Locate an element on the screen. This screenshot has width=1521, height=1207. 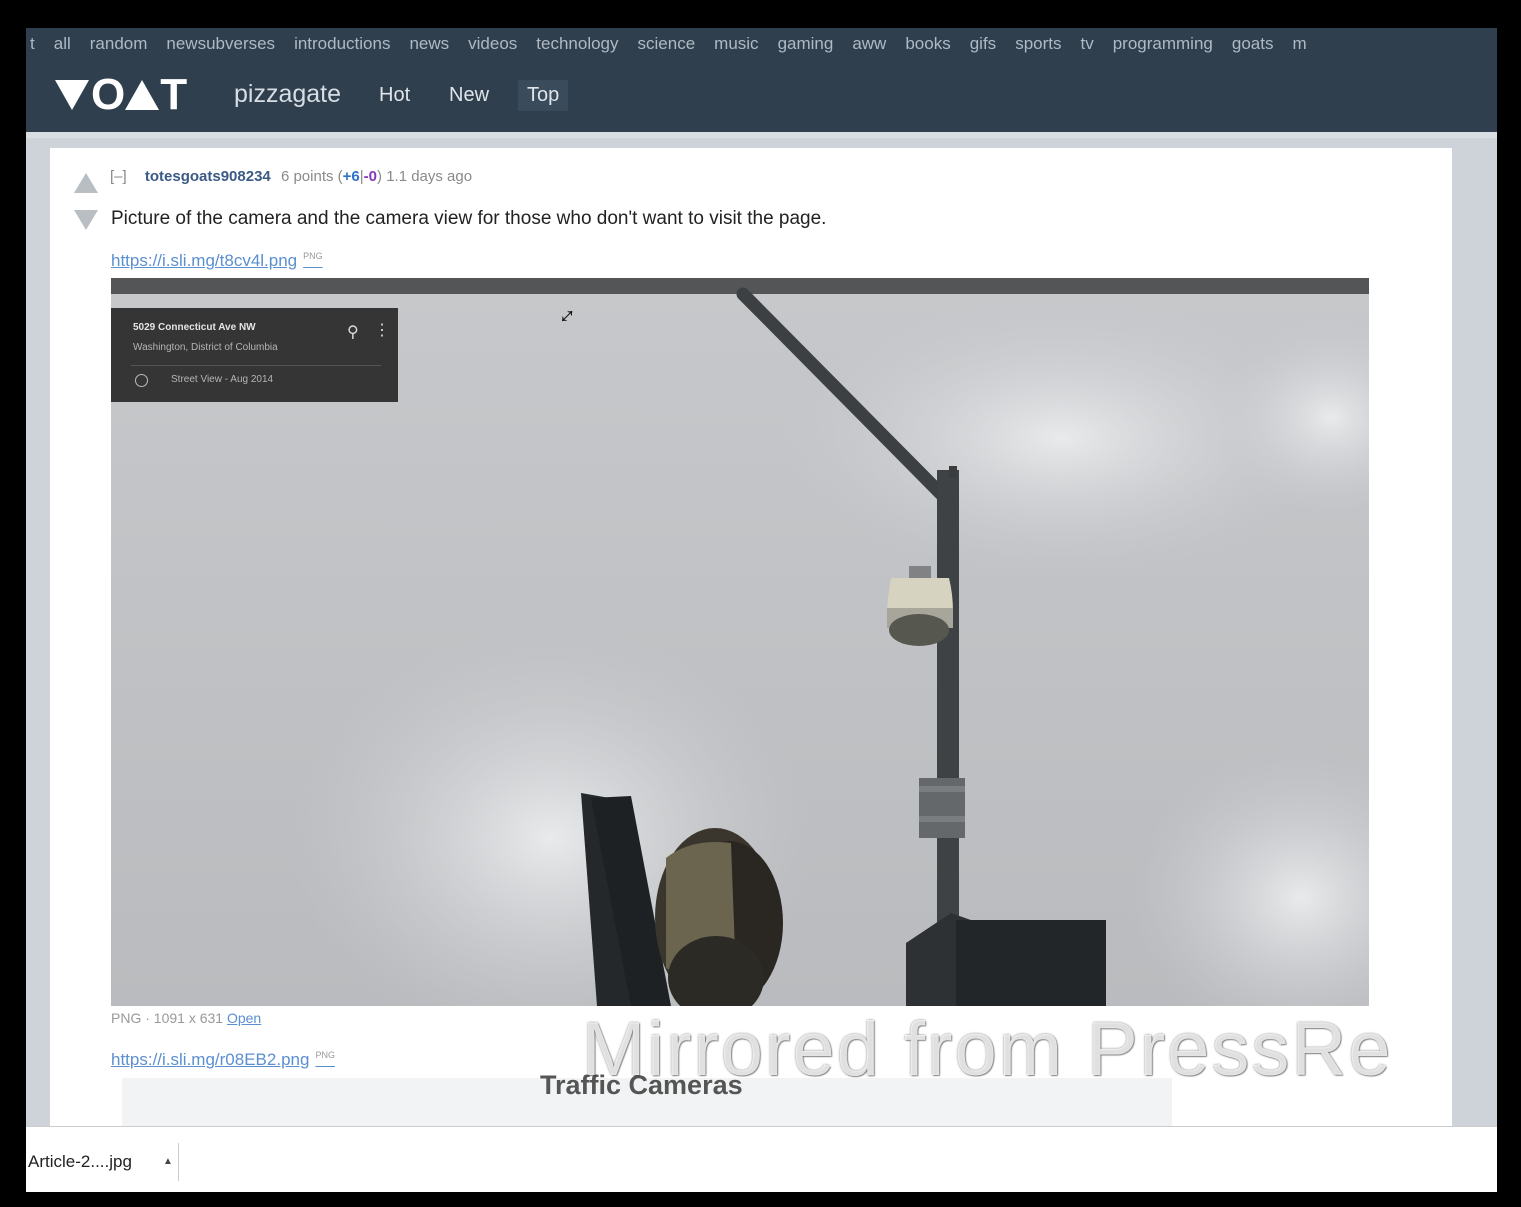
image-link-1: https://i.sli.mg/t8cv4l.png PNG is located at coordinates (217, 261).